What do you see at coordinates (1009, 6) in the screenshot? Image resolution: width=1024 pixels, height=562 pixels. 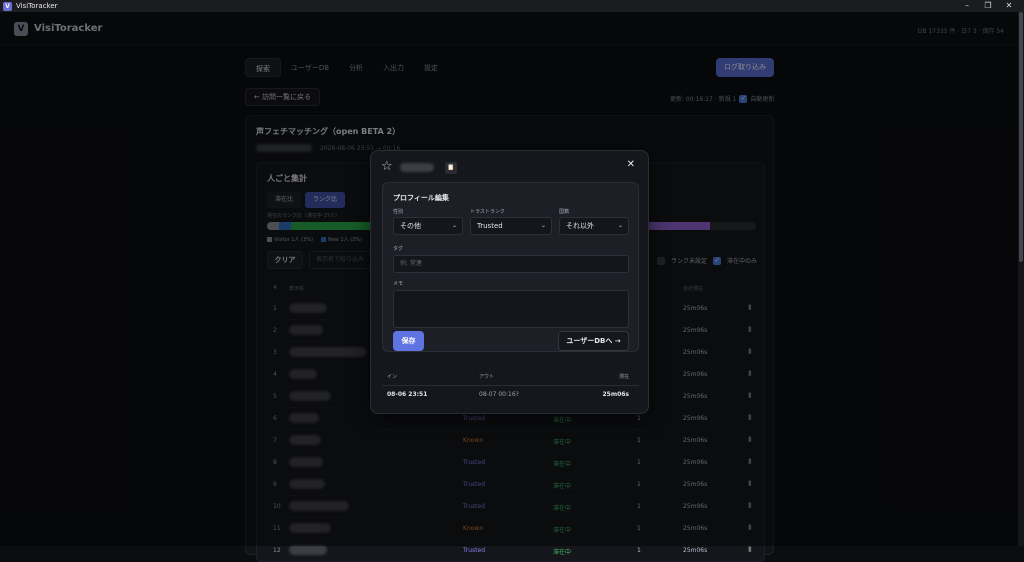 I see `close-window-button: ✕` at bounding box center [1009, 6].